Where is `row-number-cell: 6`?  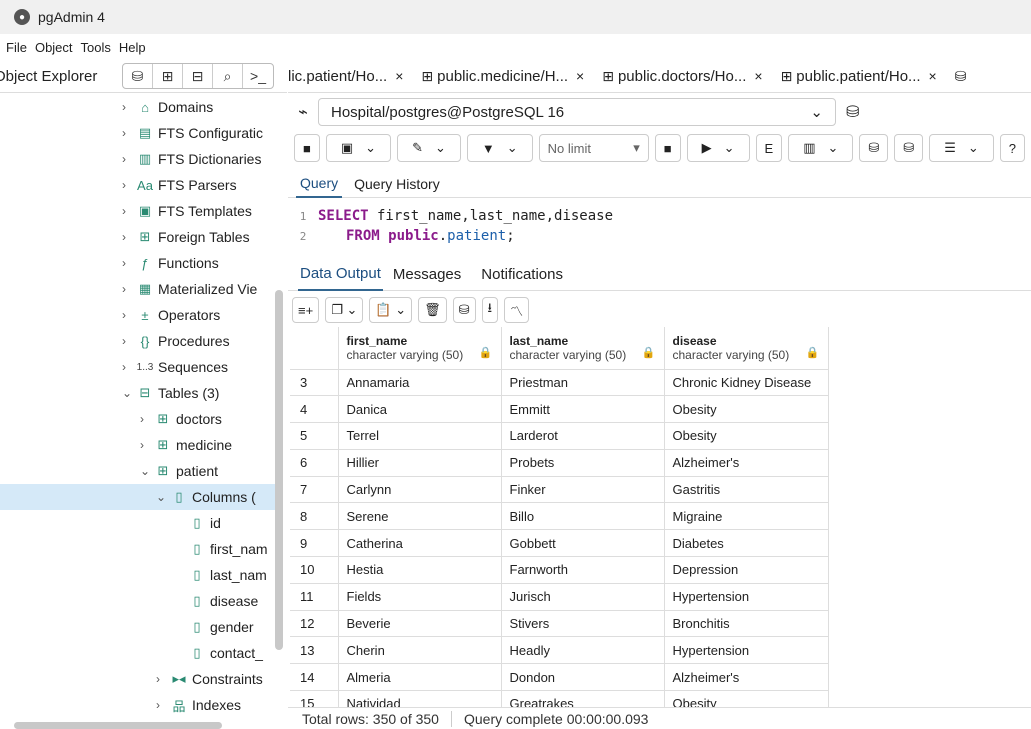 row-number-cell: 6 is located at coordinates (314, 463).